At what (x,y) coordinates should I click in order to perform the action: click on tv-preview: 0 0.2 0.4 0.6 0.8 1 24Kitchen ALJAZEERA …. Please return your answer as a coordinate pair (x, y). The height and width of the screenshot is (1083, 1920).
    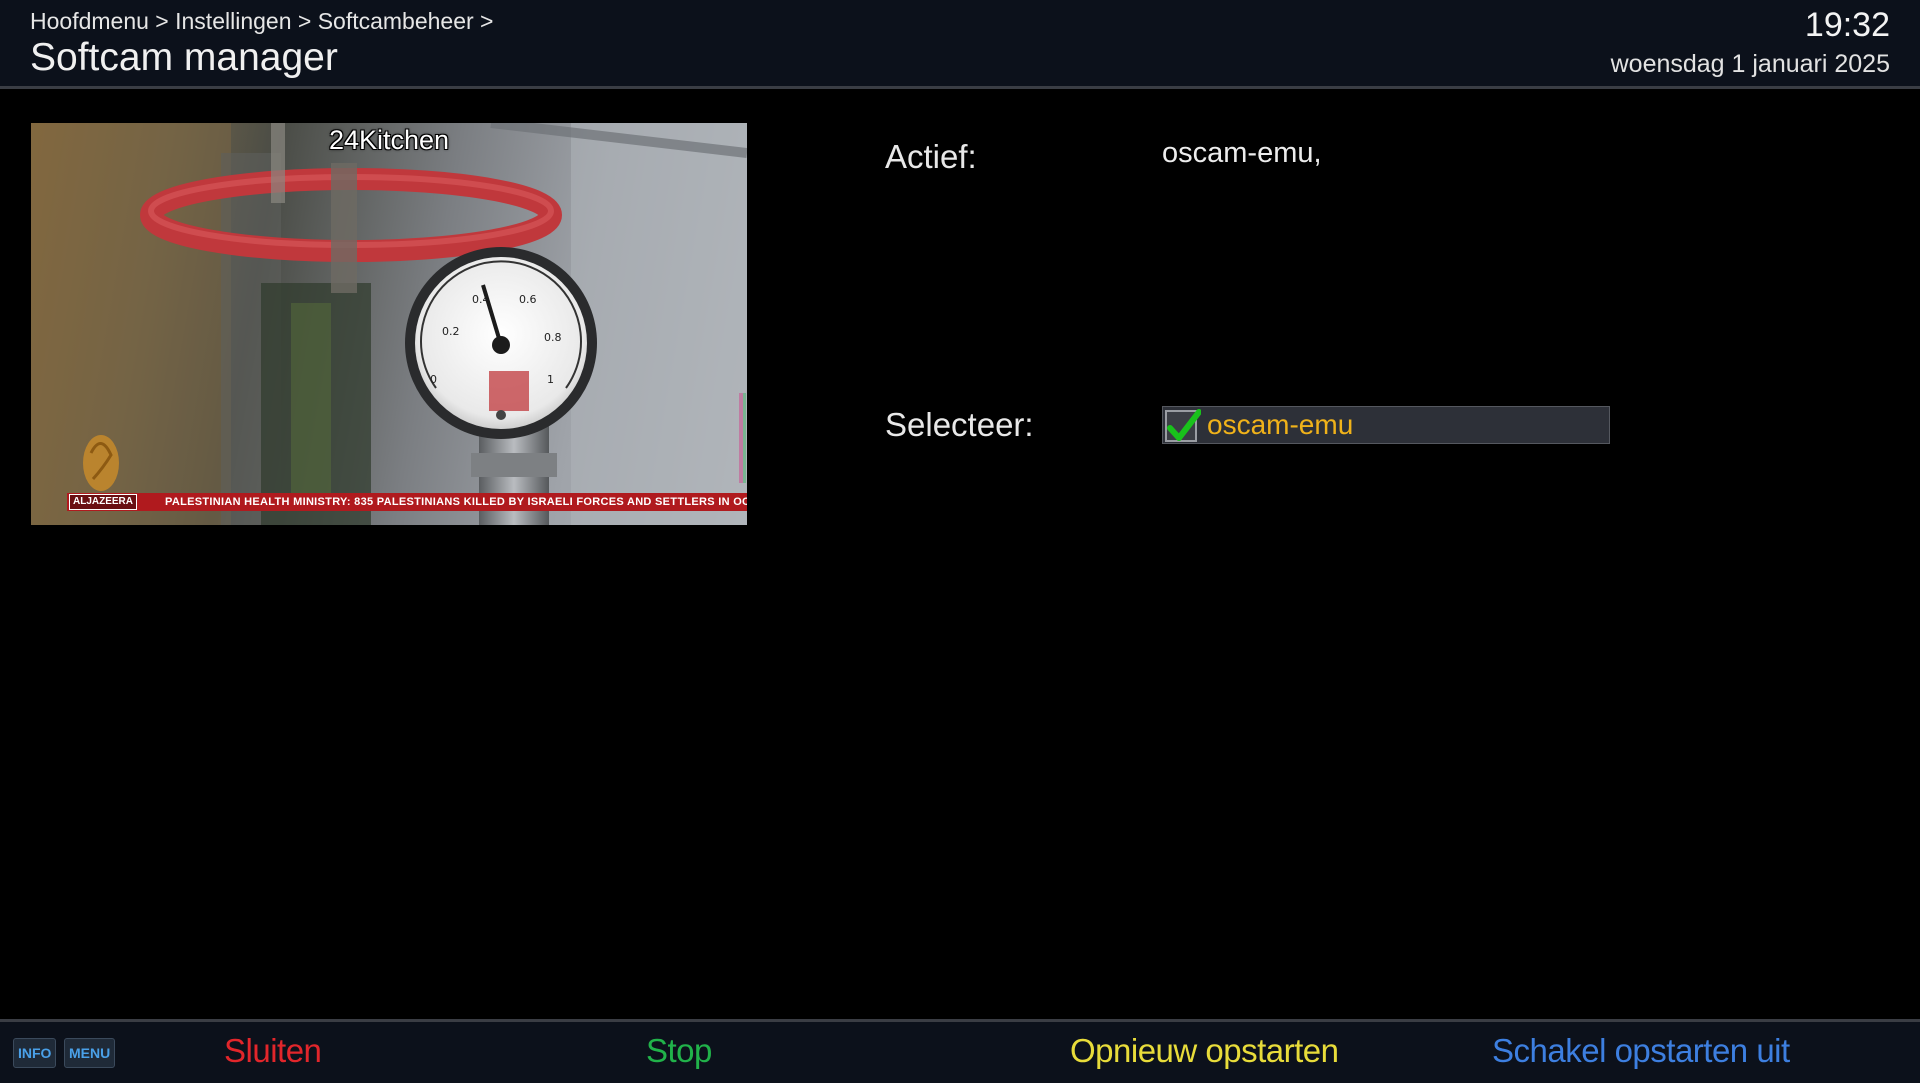
    Looking at the image, I should click on (389, 324).